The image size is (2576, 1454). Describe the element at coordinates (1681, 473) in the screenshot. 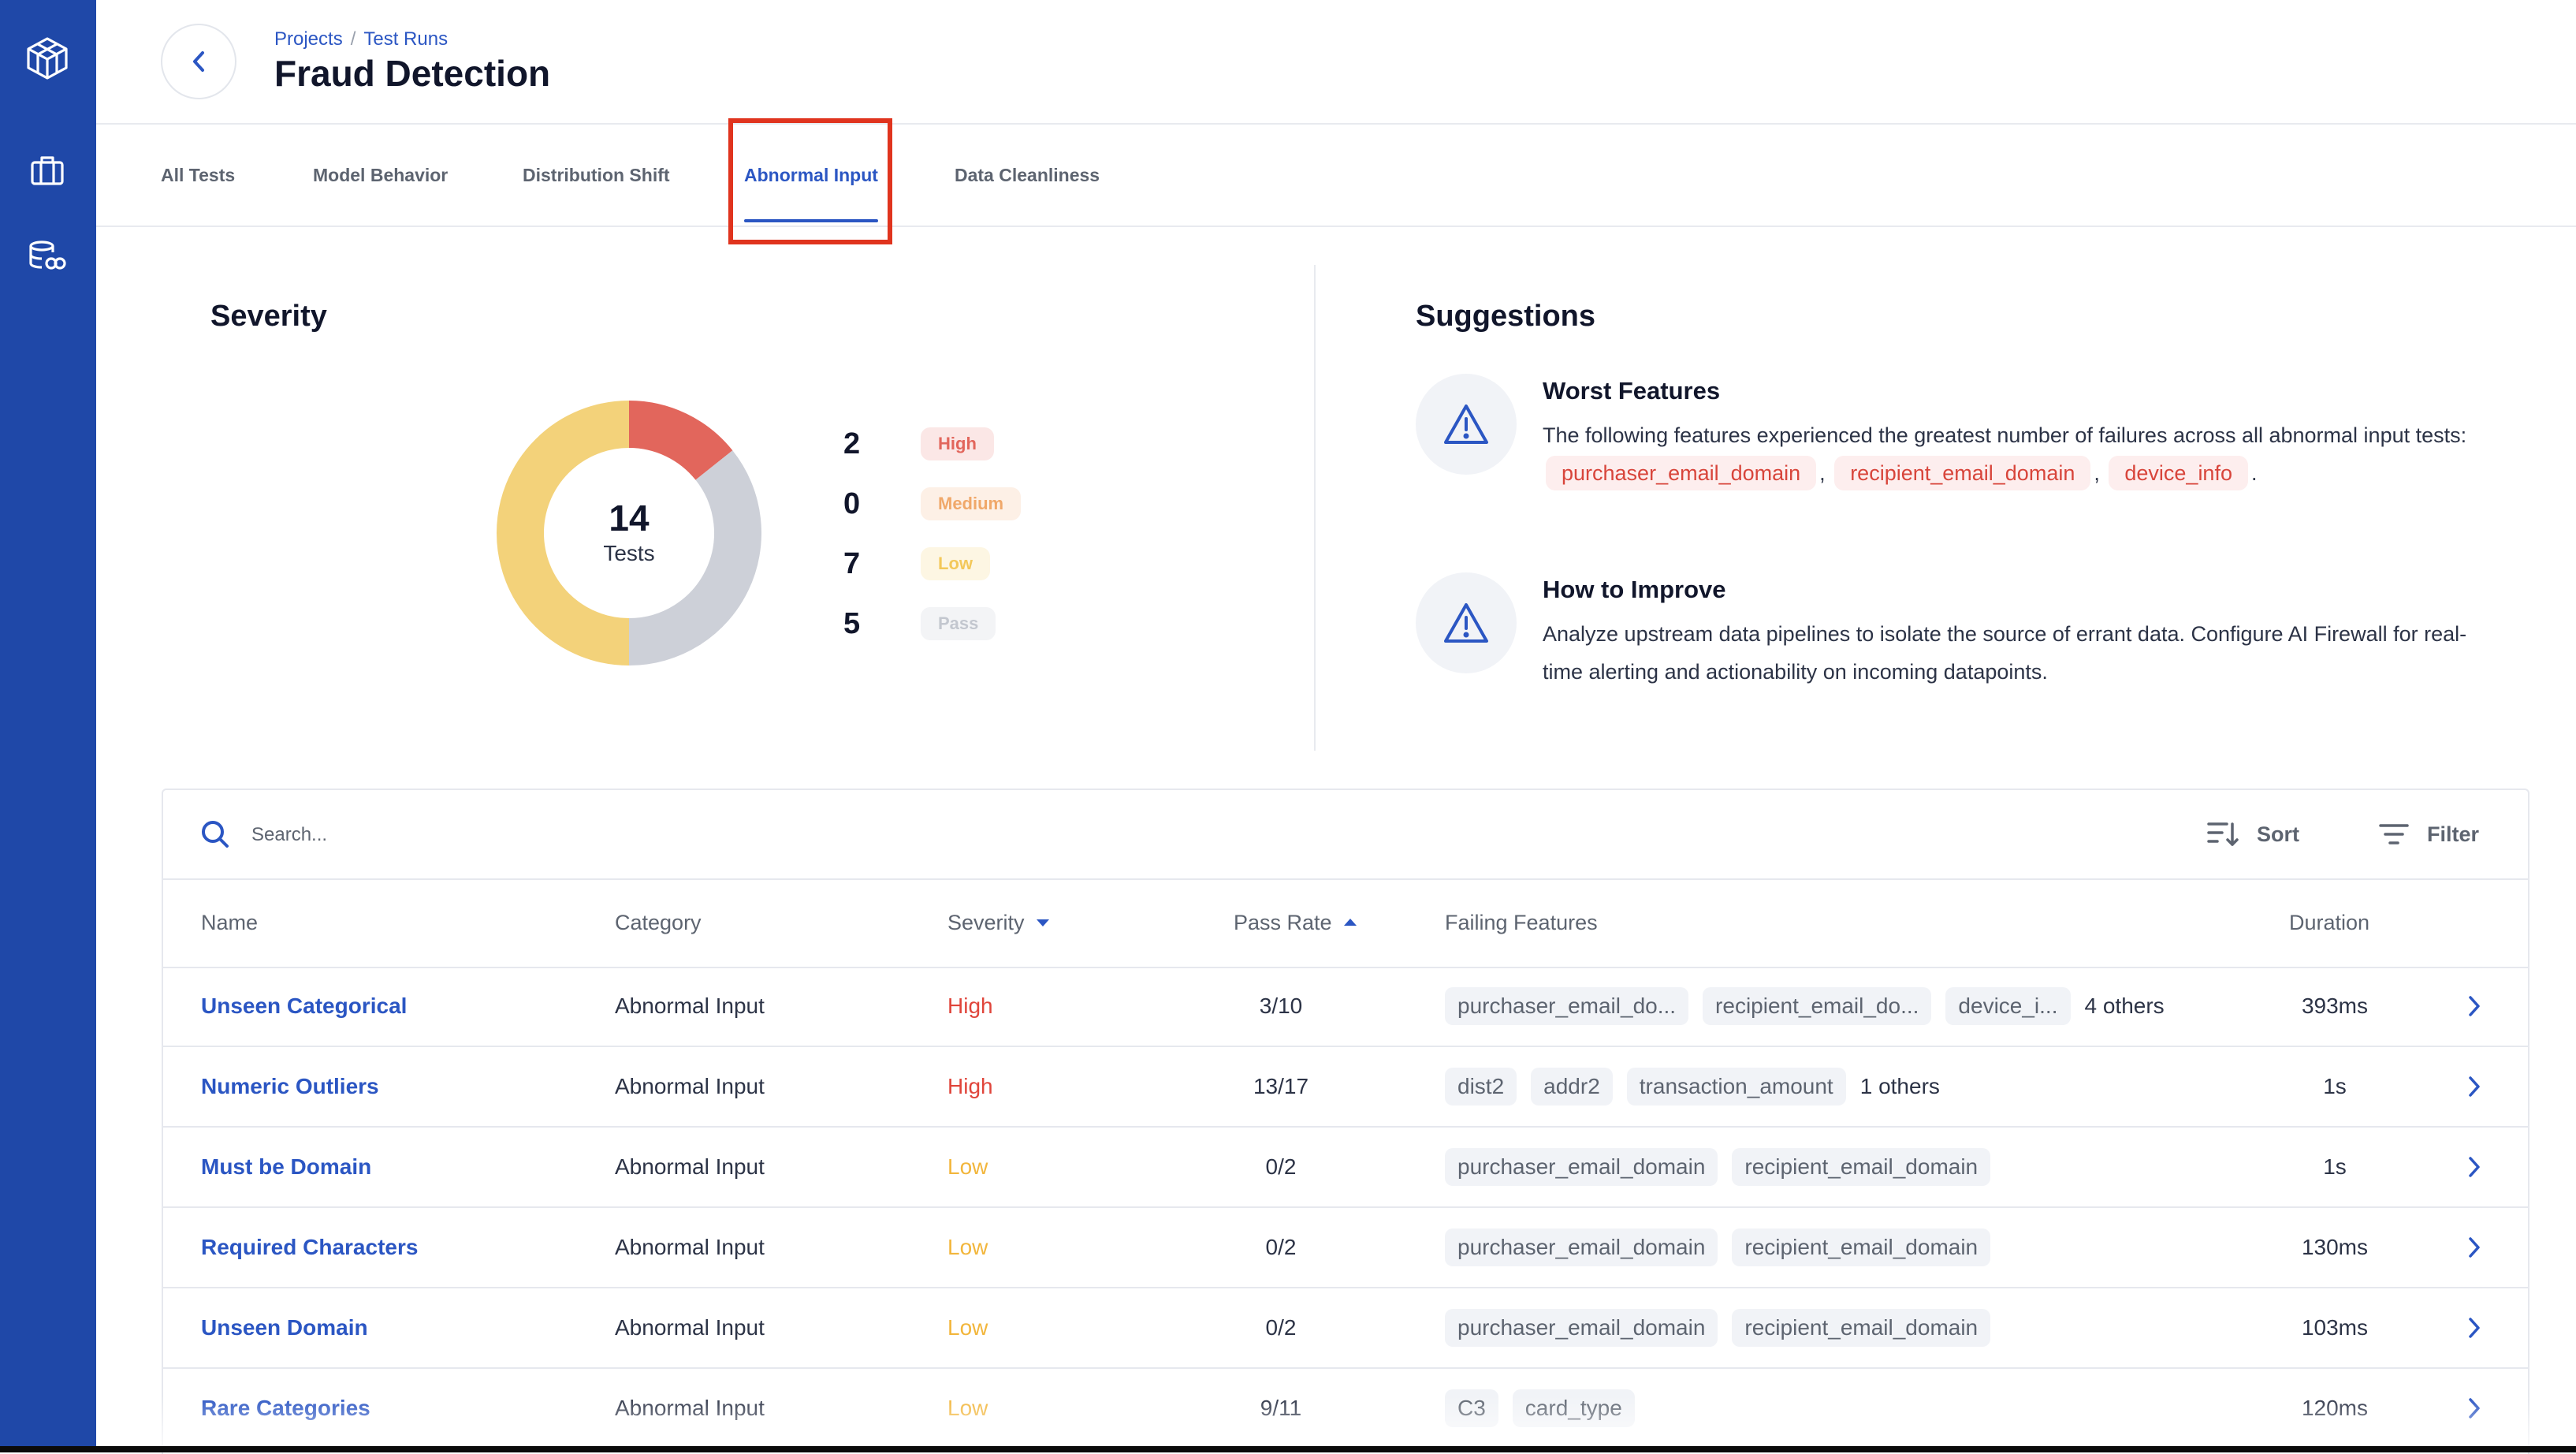

I see `feature-chip: purchaser_email_domain` at that location.